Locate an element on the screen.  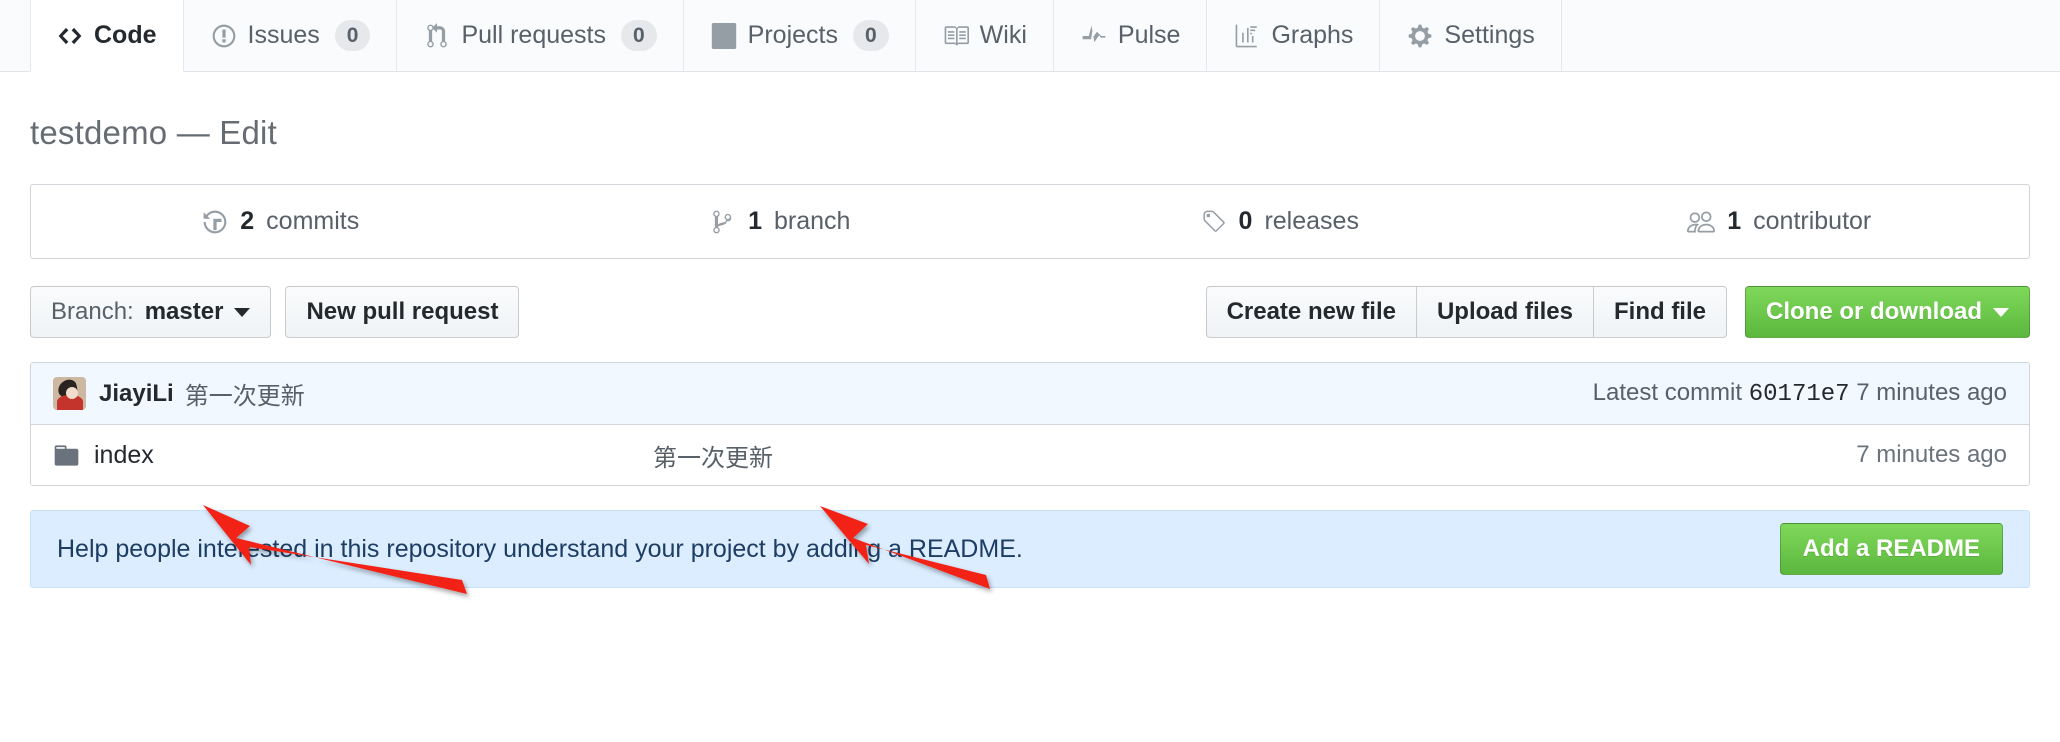
avatar-face-shape is located at coordinates (72, 393).